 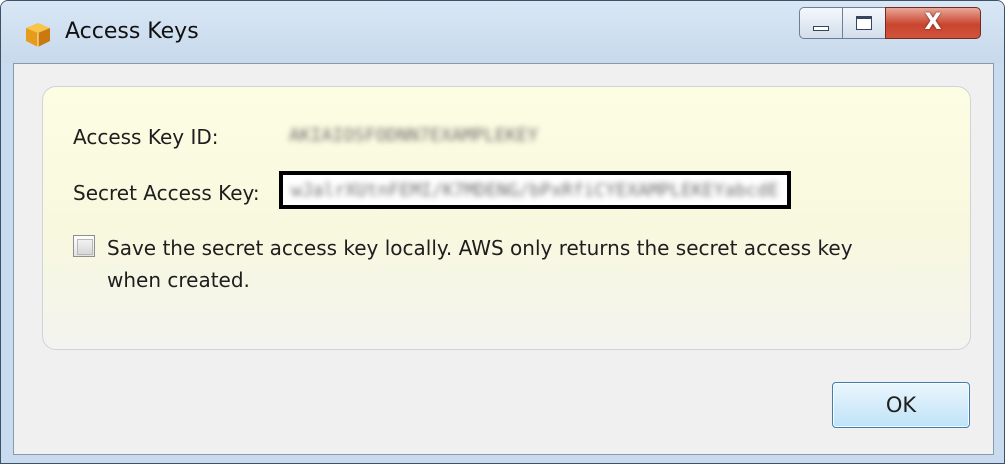 I want to click on title-bar: Access Keys X, so click(x=502, y=32).